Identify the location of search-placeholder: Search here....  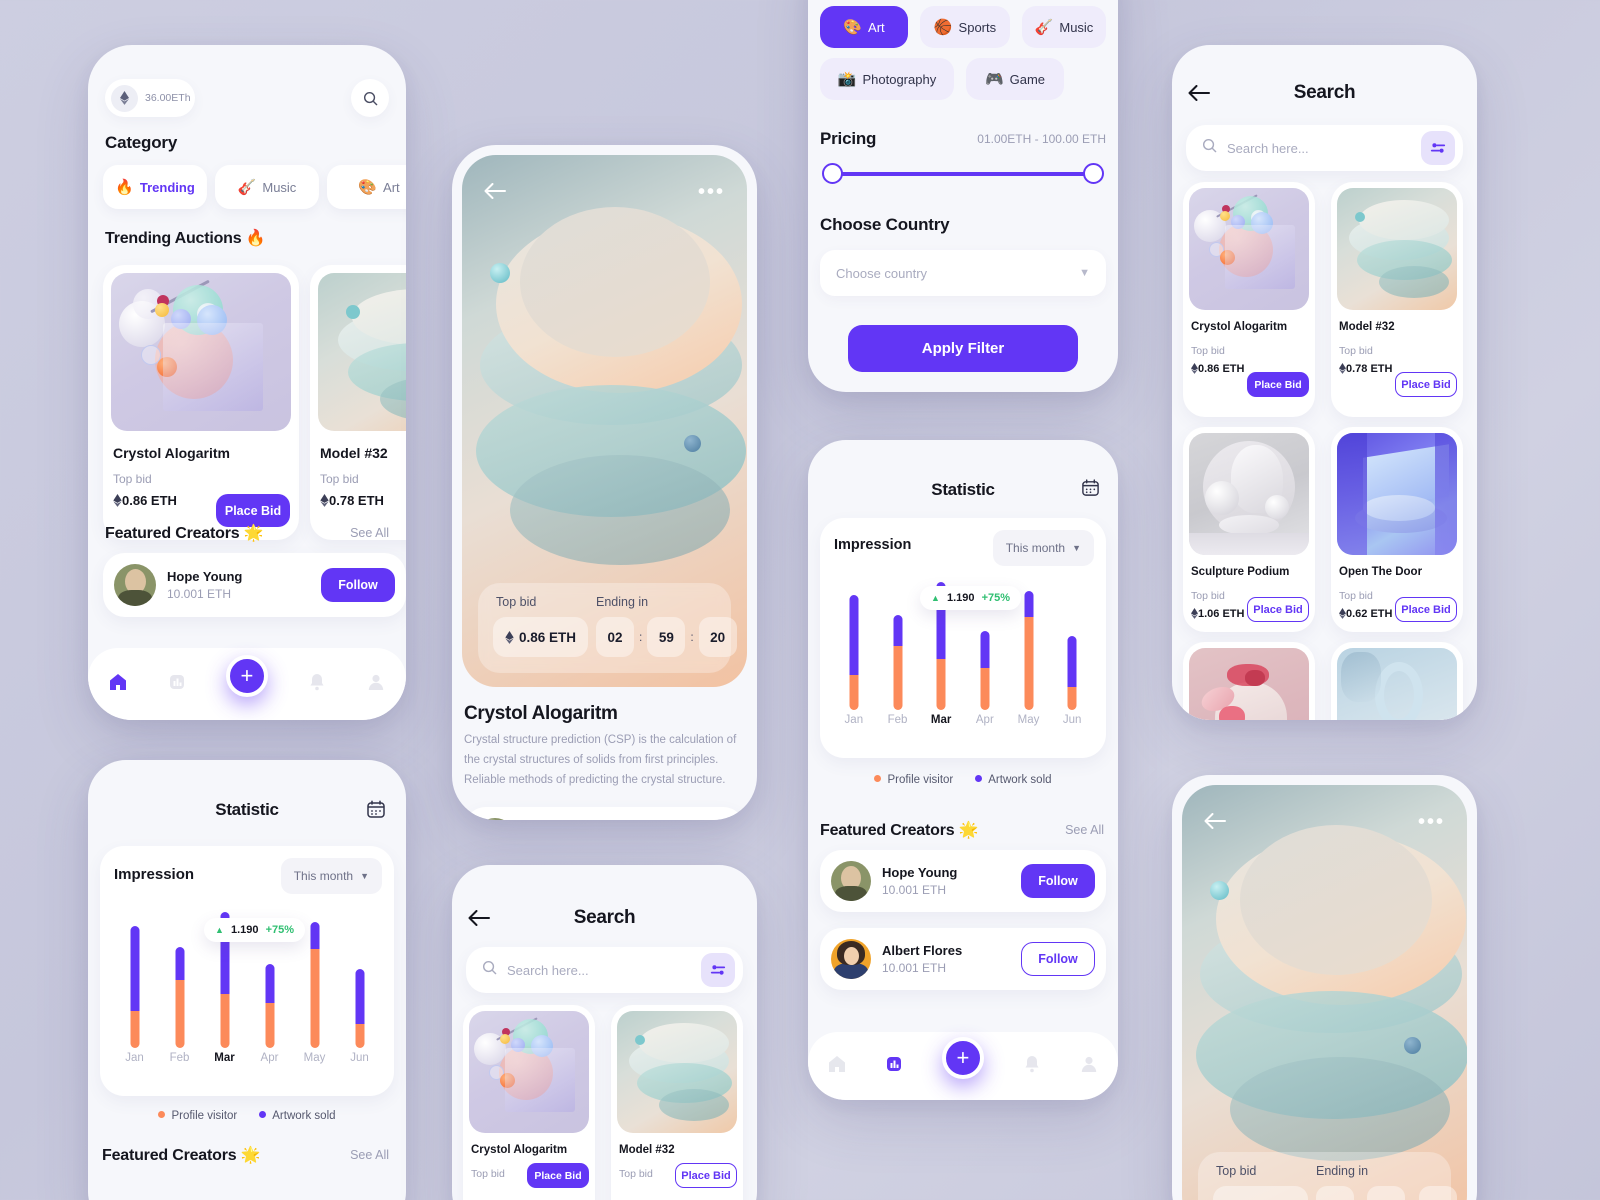
(1268, 148).